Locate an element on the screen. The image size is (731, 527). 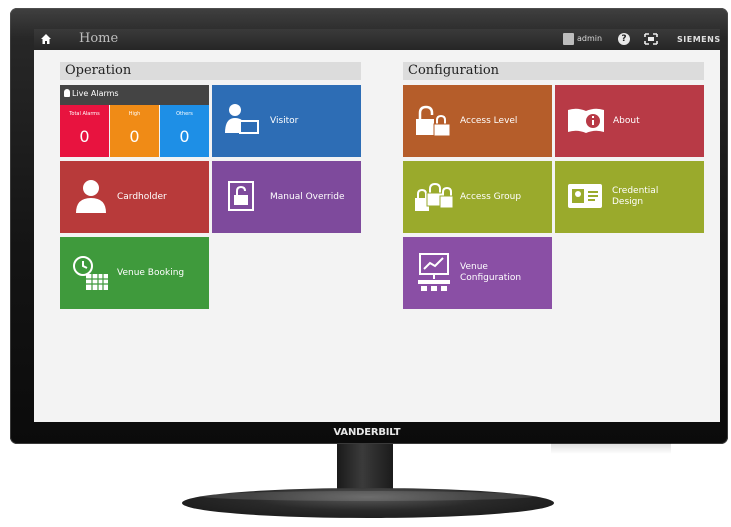
total-alarms-label: Total Alarms is located at coordinates (84, 114).